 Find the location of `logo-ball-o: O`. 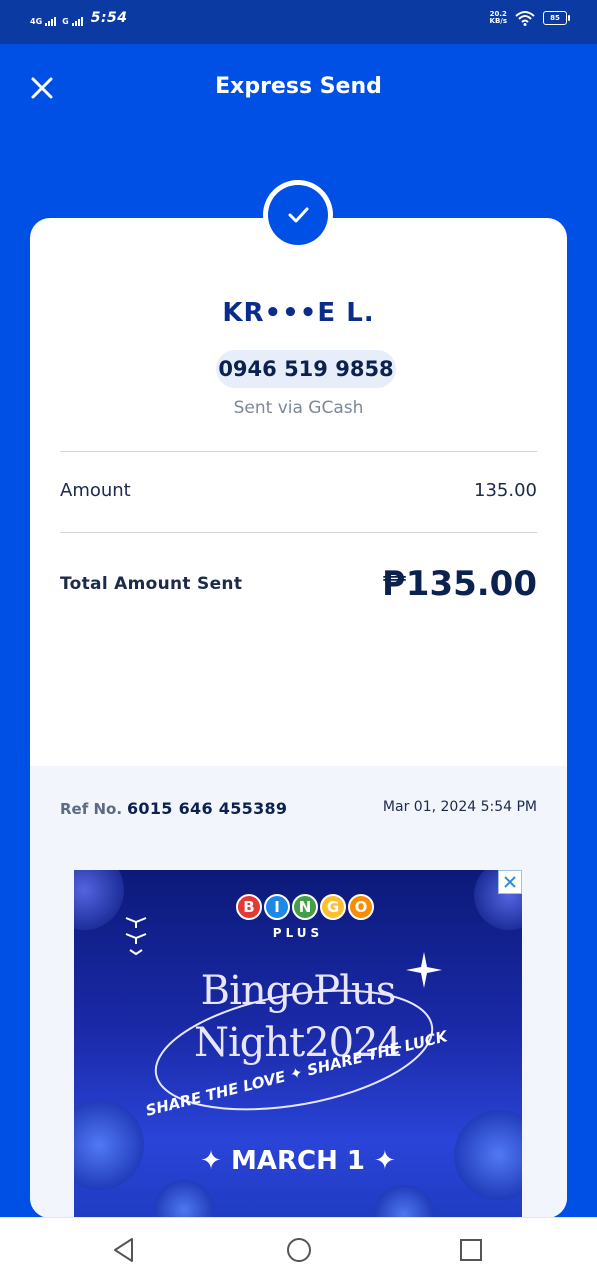

logo-ball-o: O is located at coordinates (361, 907).